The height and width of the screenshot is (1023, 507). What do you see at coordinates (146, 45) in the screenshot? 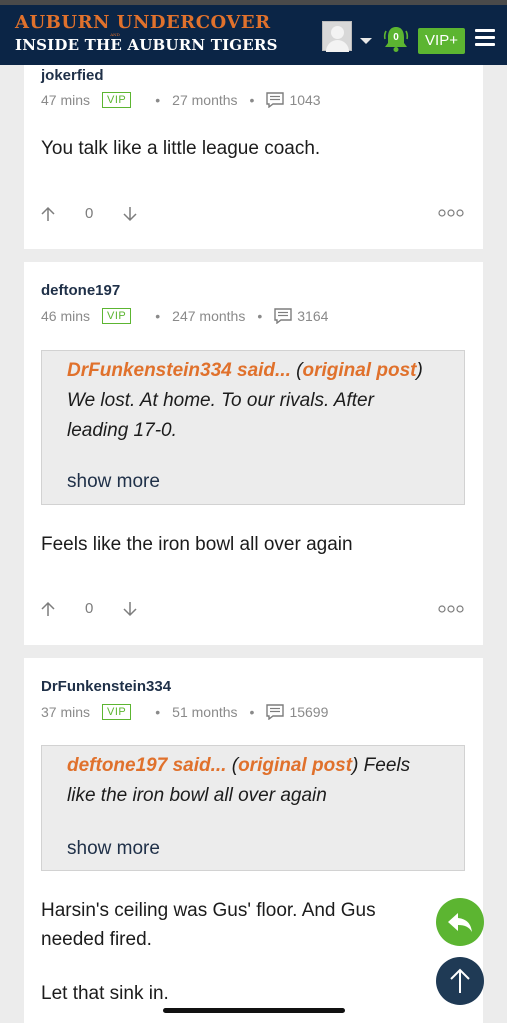
I see `logo-line-3: INSIDE THE AUBURN TIGERS` at bounding box center [146, 45].